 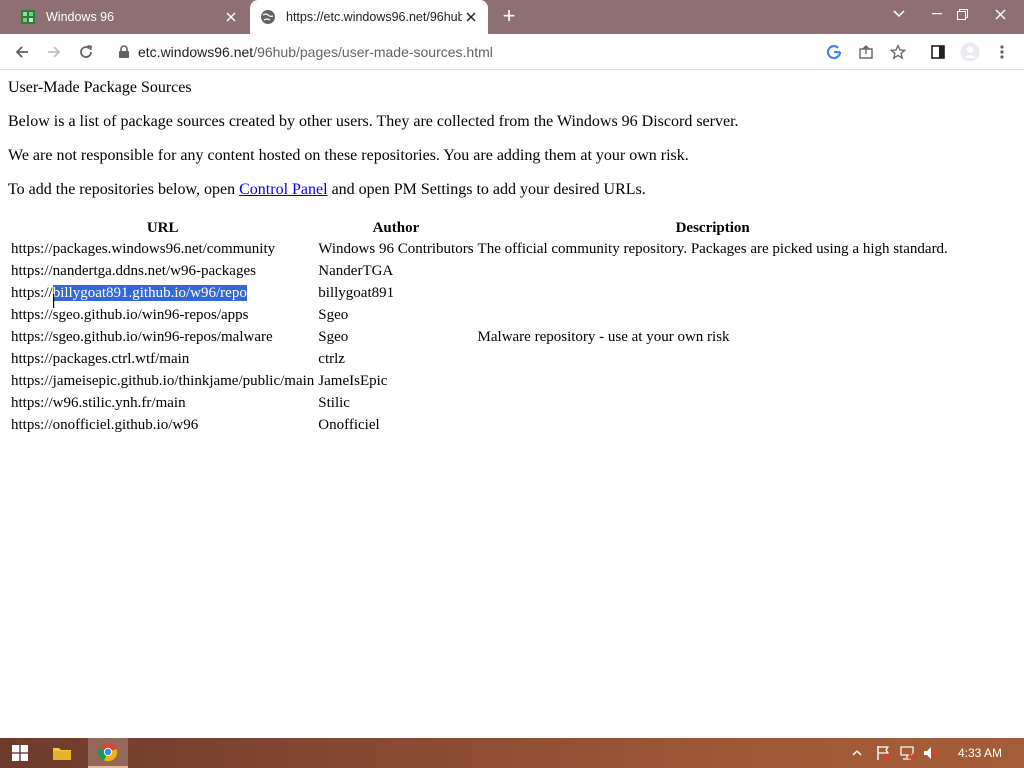 I want to click on url-path: /96hub/pages/user-made-sources.html, so click(x=373, y=52).